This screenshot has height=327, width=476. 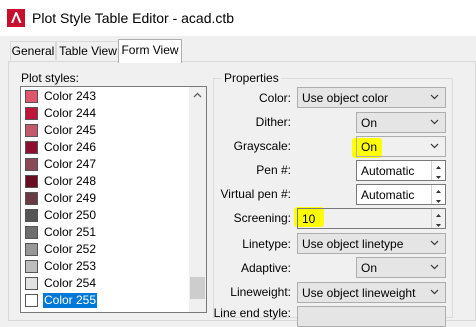 I want to click on list-item-label: Color 245, so click(x=70, y=130).